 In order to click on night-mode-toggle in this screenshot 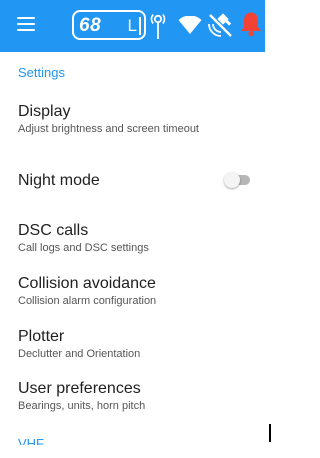, I will do `click(238, 180)`.